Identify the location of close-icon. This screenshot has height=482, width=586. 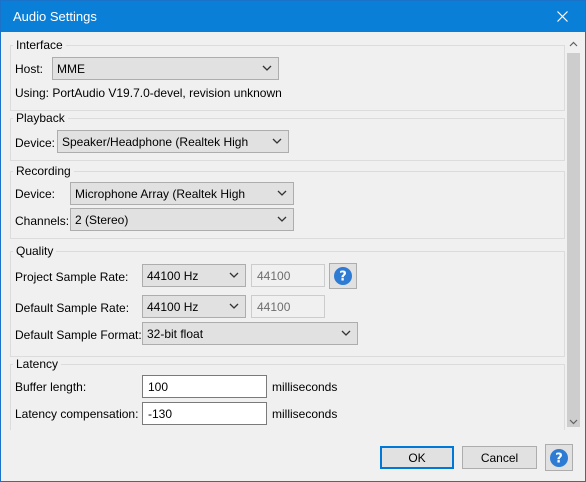
(562, 16).